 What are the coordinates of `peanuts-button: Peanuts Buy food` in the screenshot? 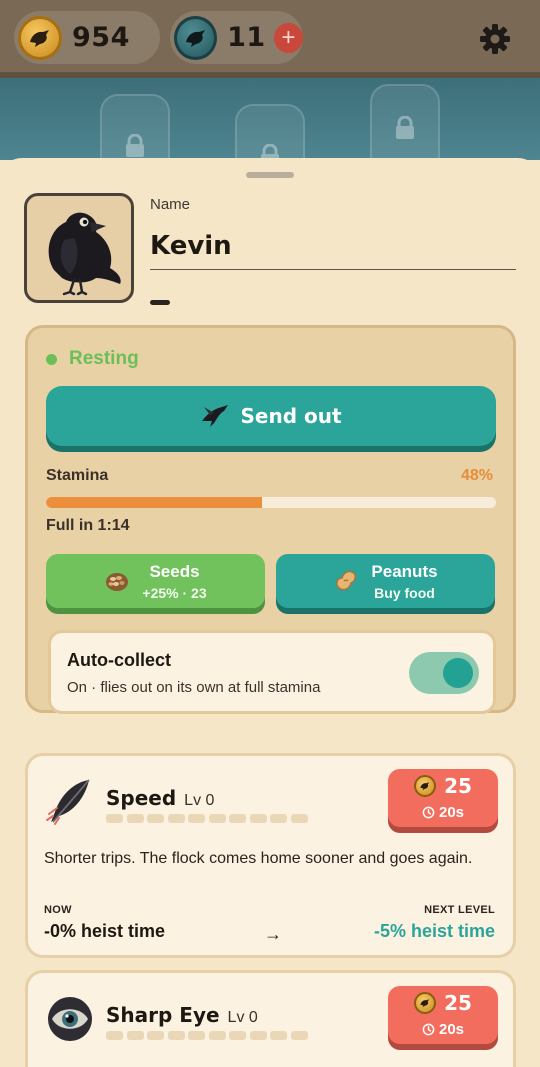 It's located at (385, 581).